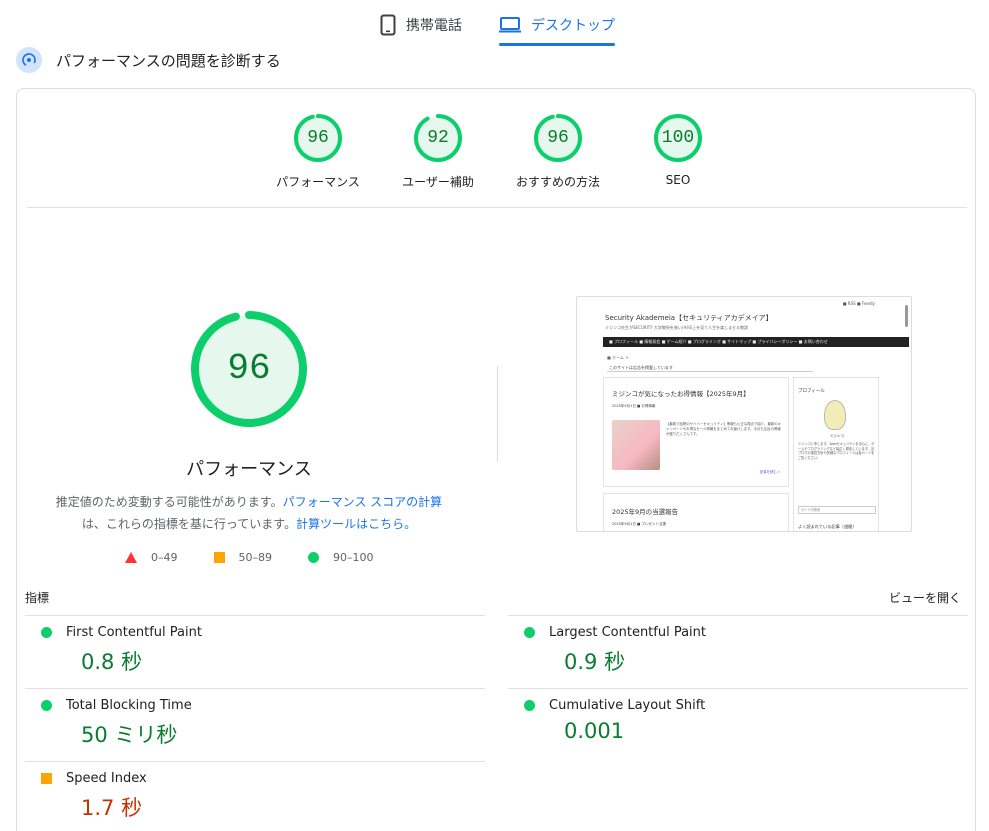 This screenshot has height=831, width=989. Describe the element at coordinates (636, 445) in the screenshot. I see `screenshot-post-image` at that location.